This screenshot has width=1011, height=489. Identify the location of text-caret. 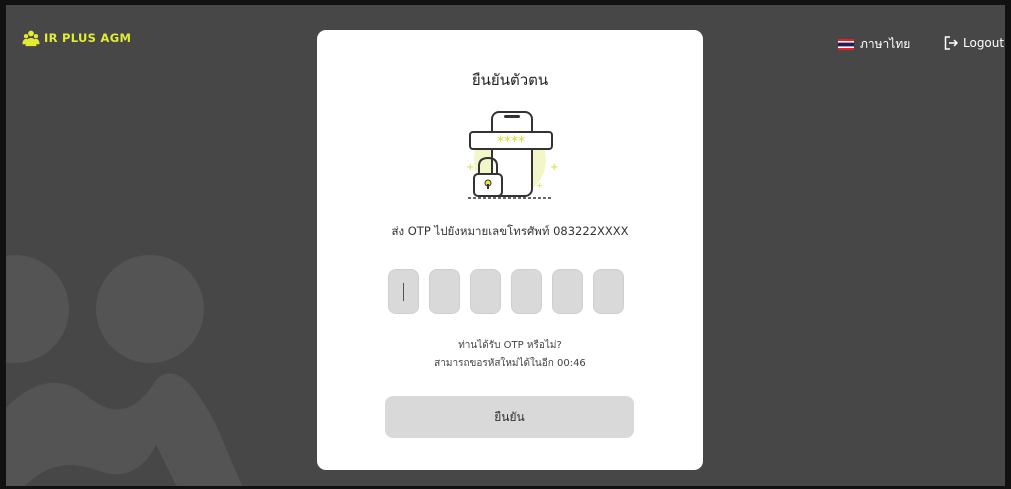
(403, 292).